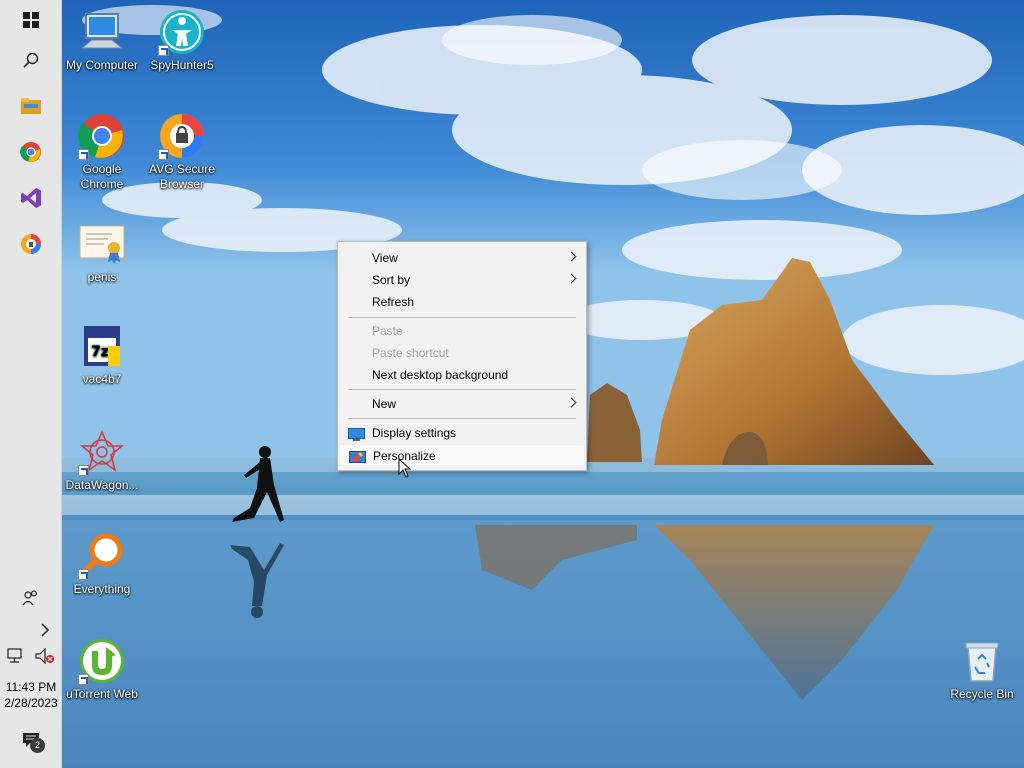 The height and width of the screenshot is (768, 1024). I want to click on menu-item-display-settings: Display settings, so click(462, 433).